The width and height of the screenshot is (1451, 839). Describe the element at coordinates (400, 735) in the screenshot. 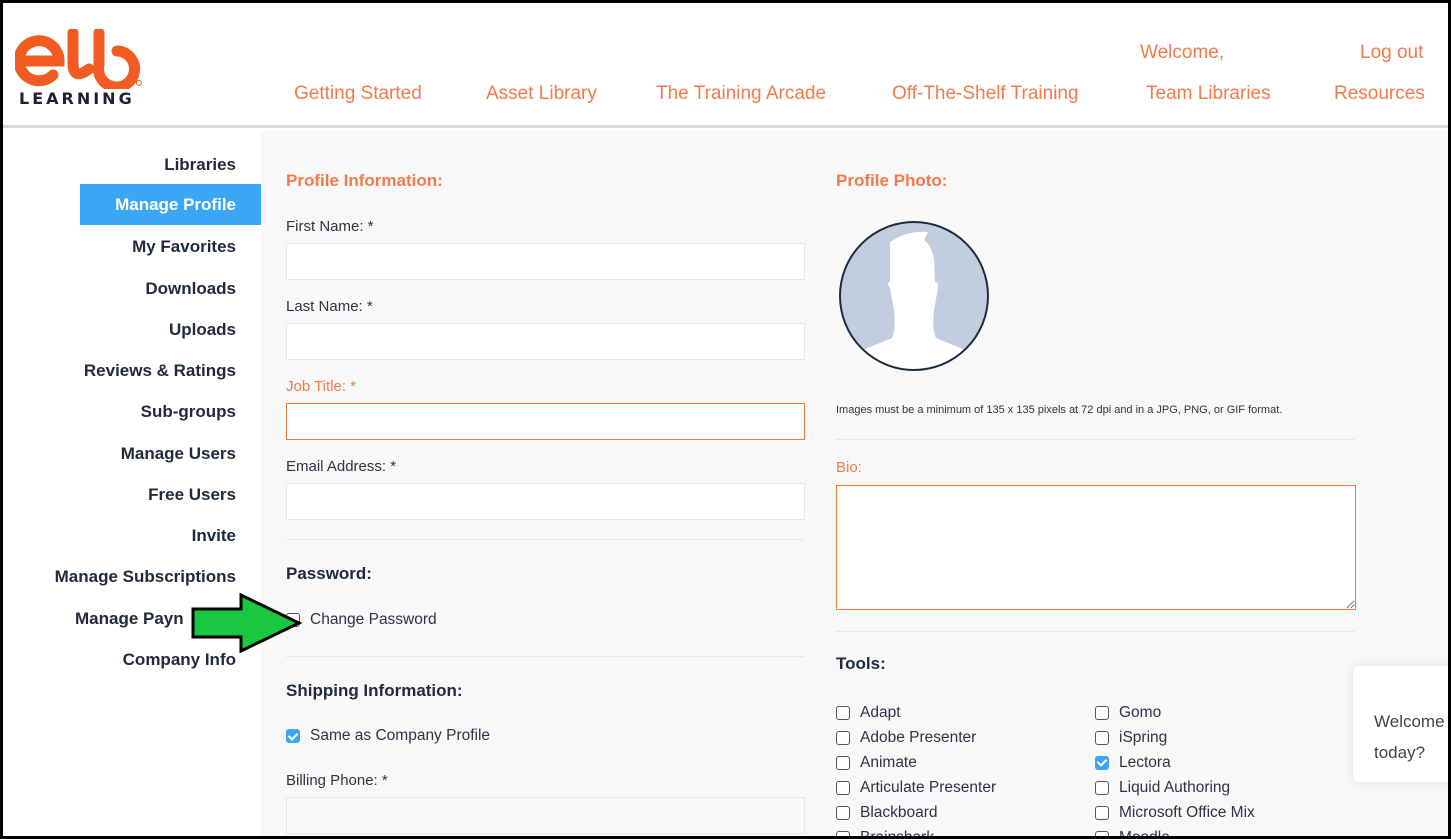

I see `same-as-company-label: Same as Company Profile` at that location.